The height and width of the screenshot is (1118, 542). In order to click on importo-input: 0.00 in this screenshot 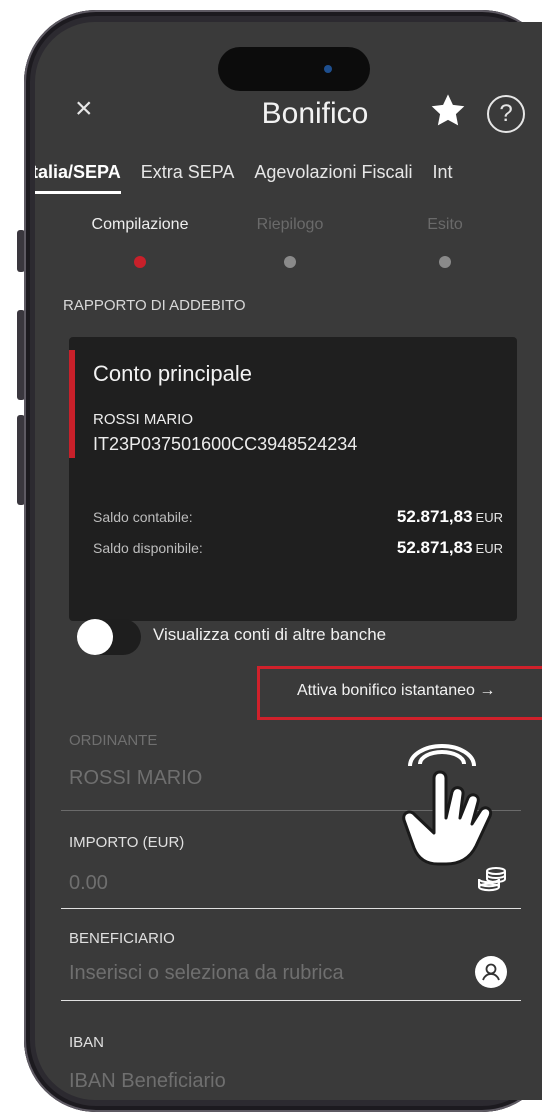, I will do `click(88, 883)`.